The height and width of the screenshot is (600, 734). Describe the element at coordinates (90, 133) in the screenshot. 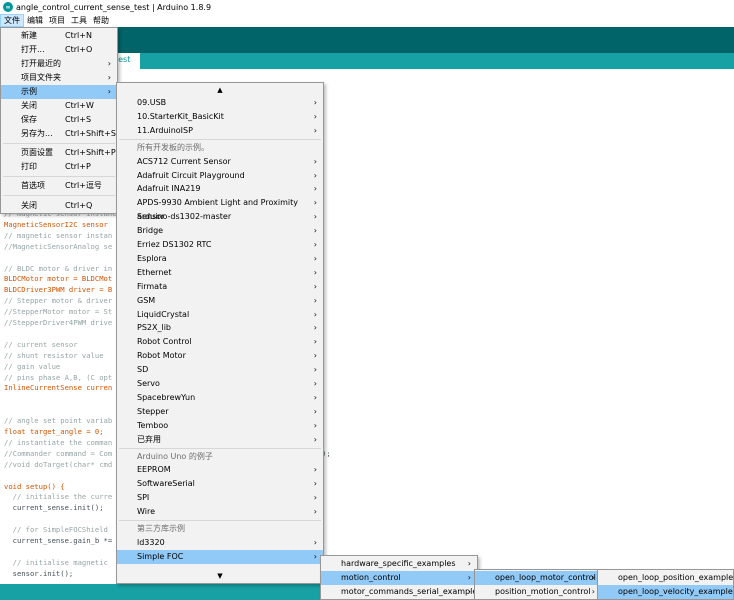

I see `shortcut-label: Ctrl+Shift+S` at that location.